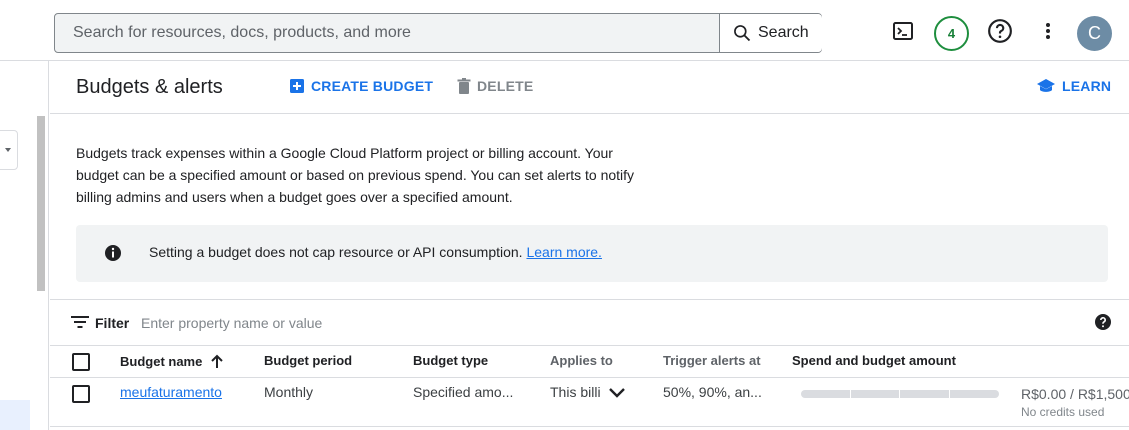 Image resolution: width=1129 pixels, height=430 pixels. I want to click on filter-input, so click(341, 323).